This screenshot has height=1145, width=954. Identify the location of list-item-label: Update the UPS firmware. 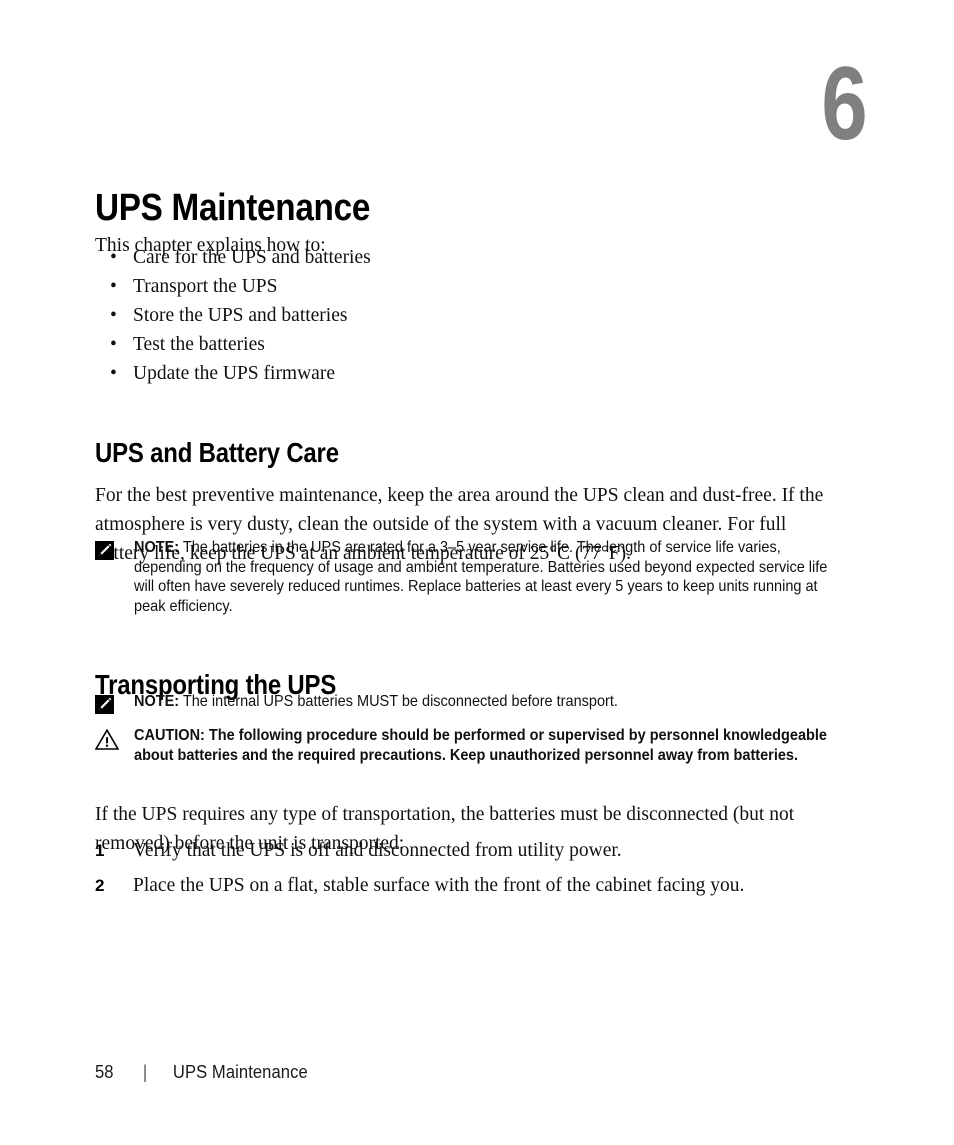
(234, 373).